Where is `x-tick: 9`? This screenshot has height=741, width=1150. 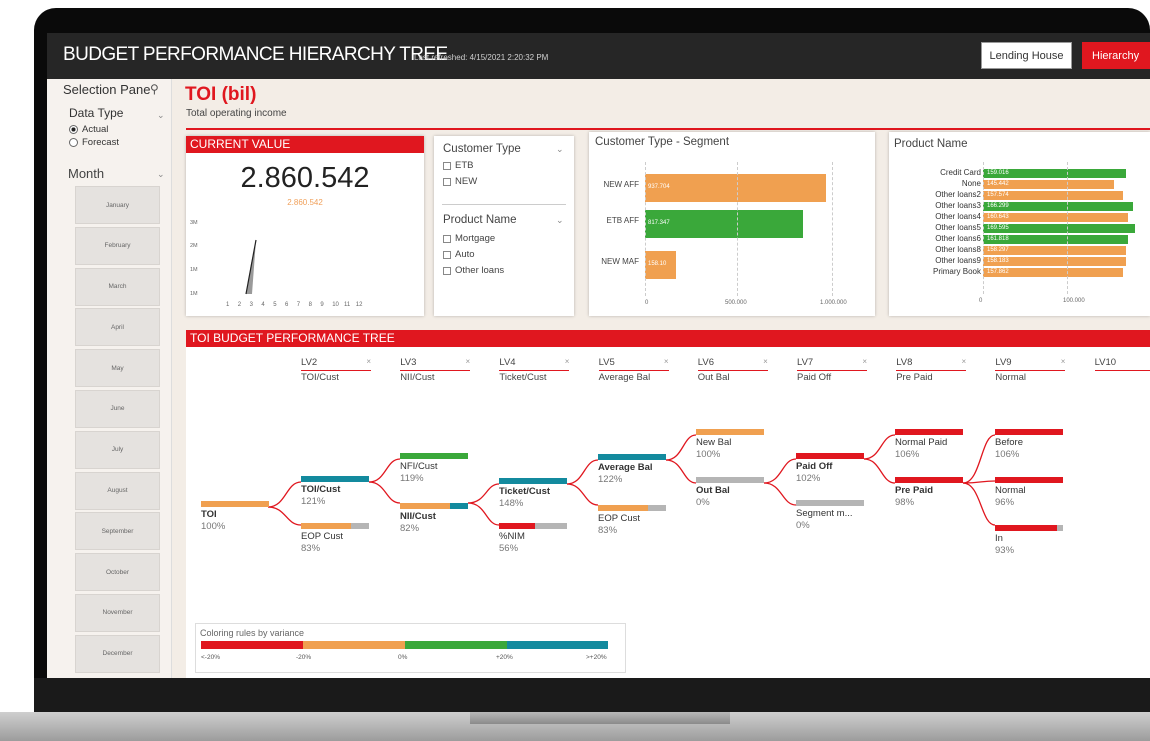 x-tick: 9 is located at coordinates (322, 305).